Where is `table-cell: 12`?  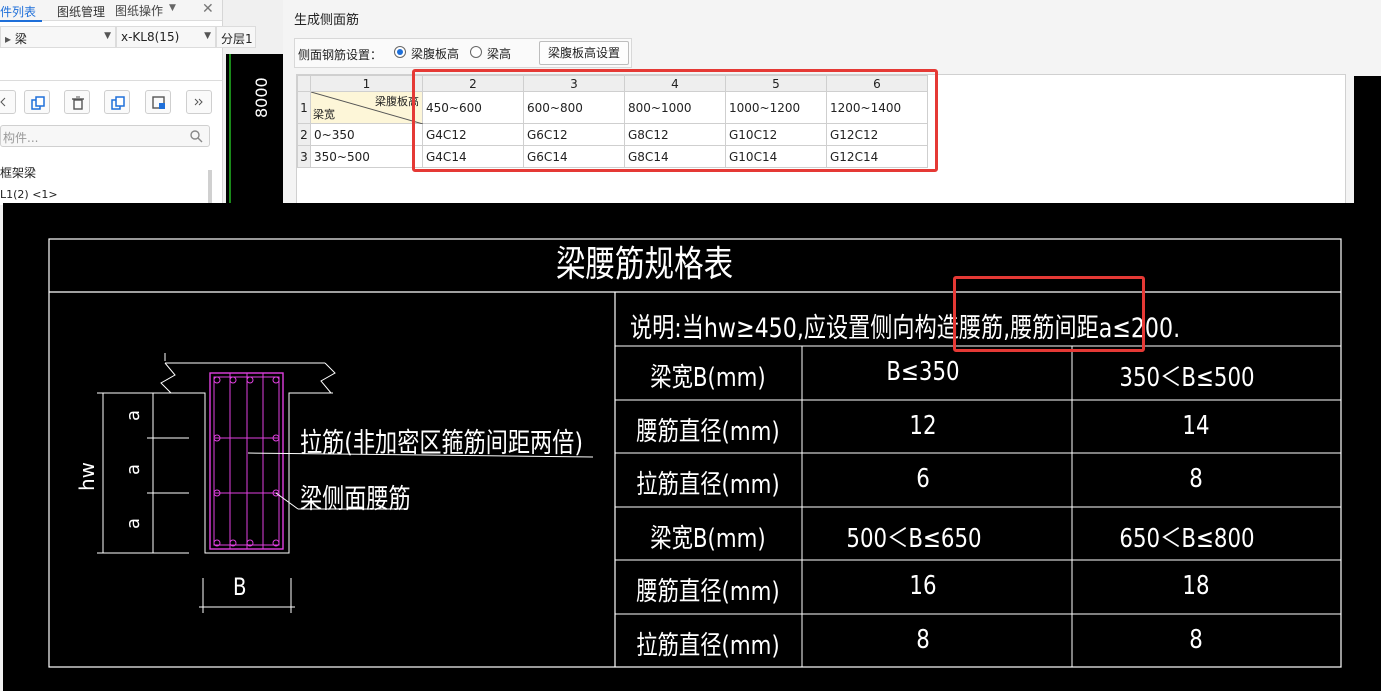 table-cell: 12 is located at coordinates (923, 426).